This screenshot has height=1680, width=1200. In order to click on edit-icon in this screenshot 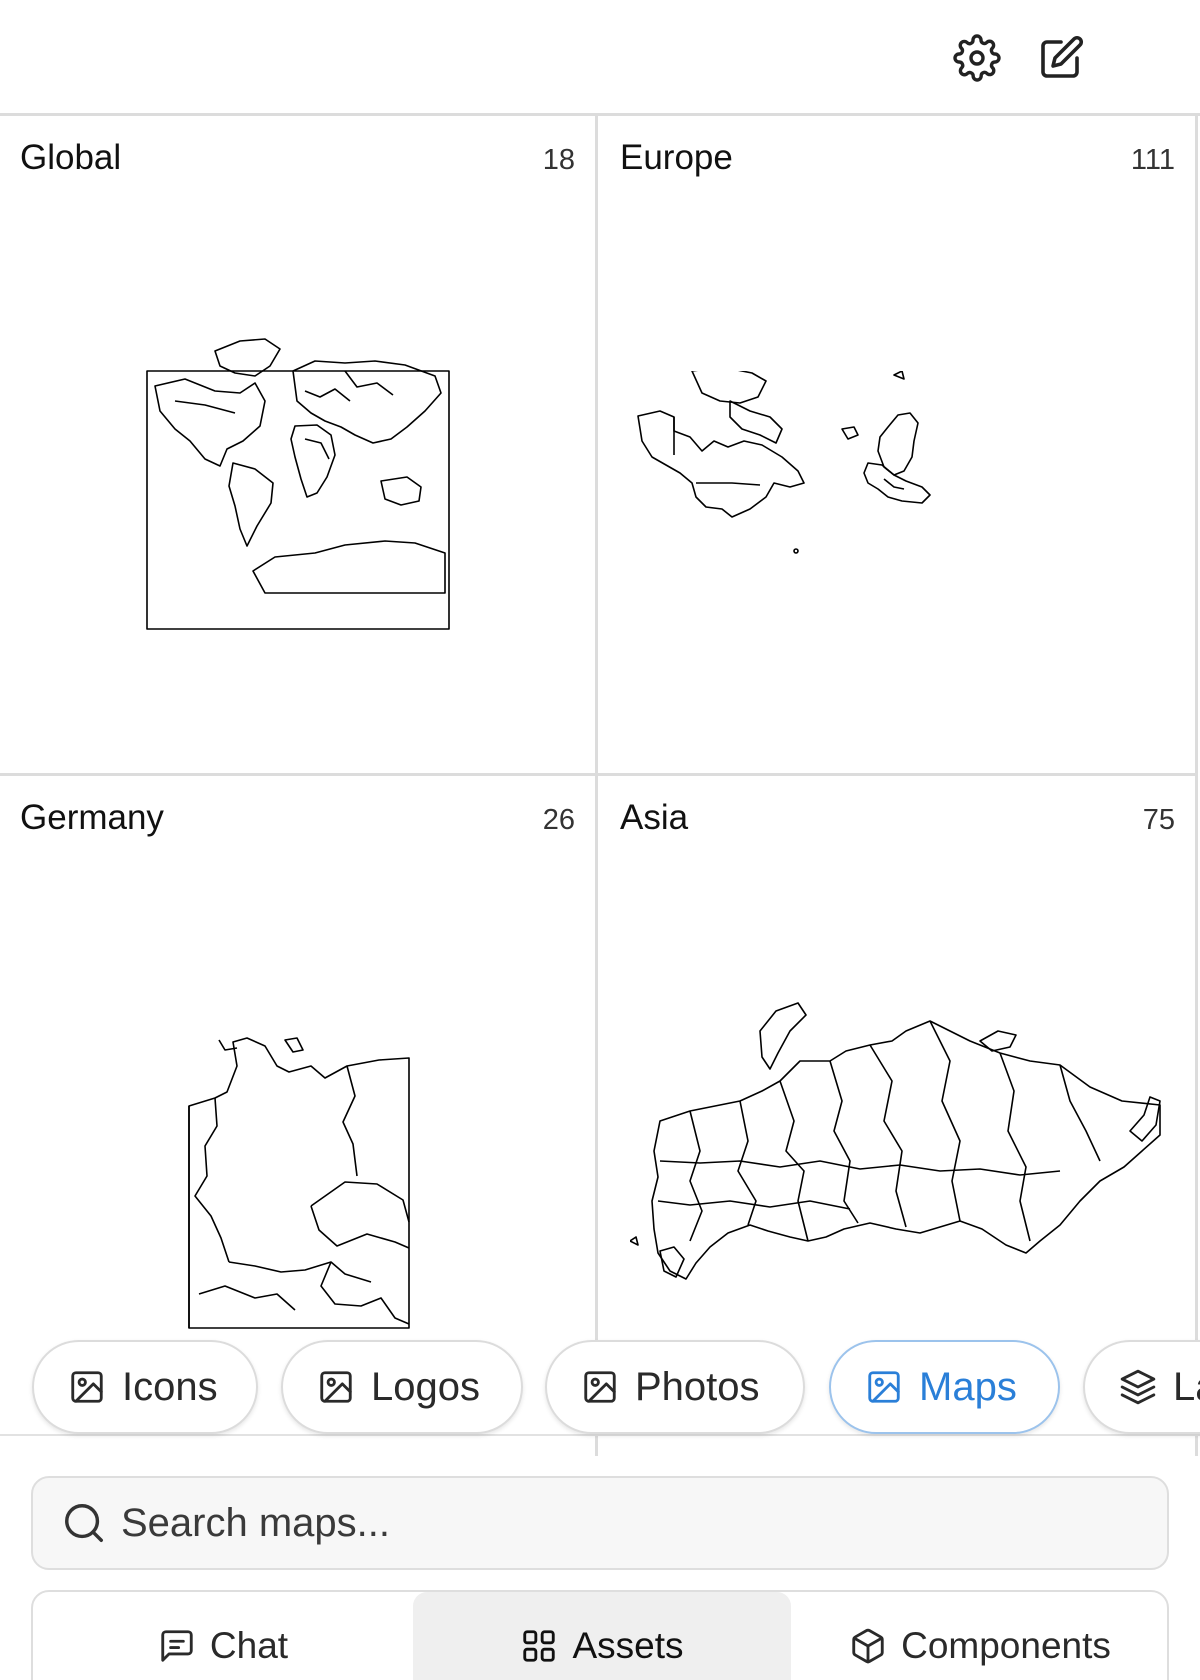, I will do `click(1062, 56)`.